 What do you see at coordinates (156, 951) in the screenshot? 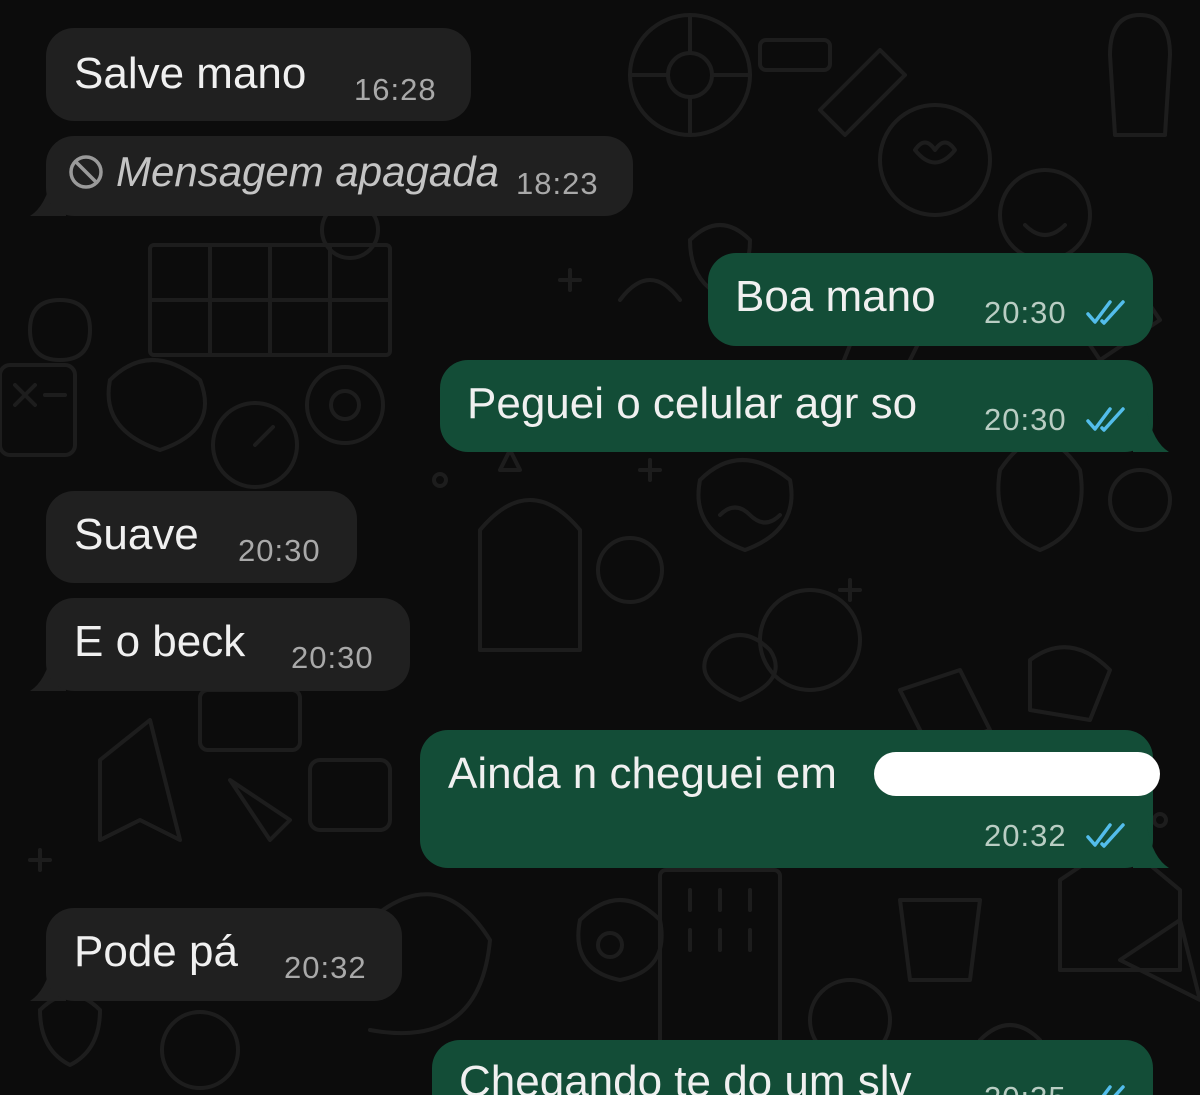
I see `message-text: Pode pá` at bounding box center [156, 951].